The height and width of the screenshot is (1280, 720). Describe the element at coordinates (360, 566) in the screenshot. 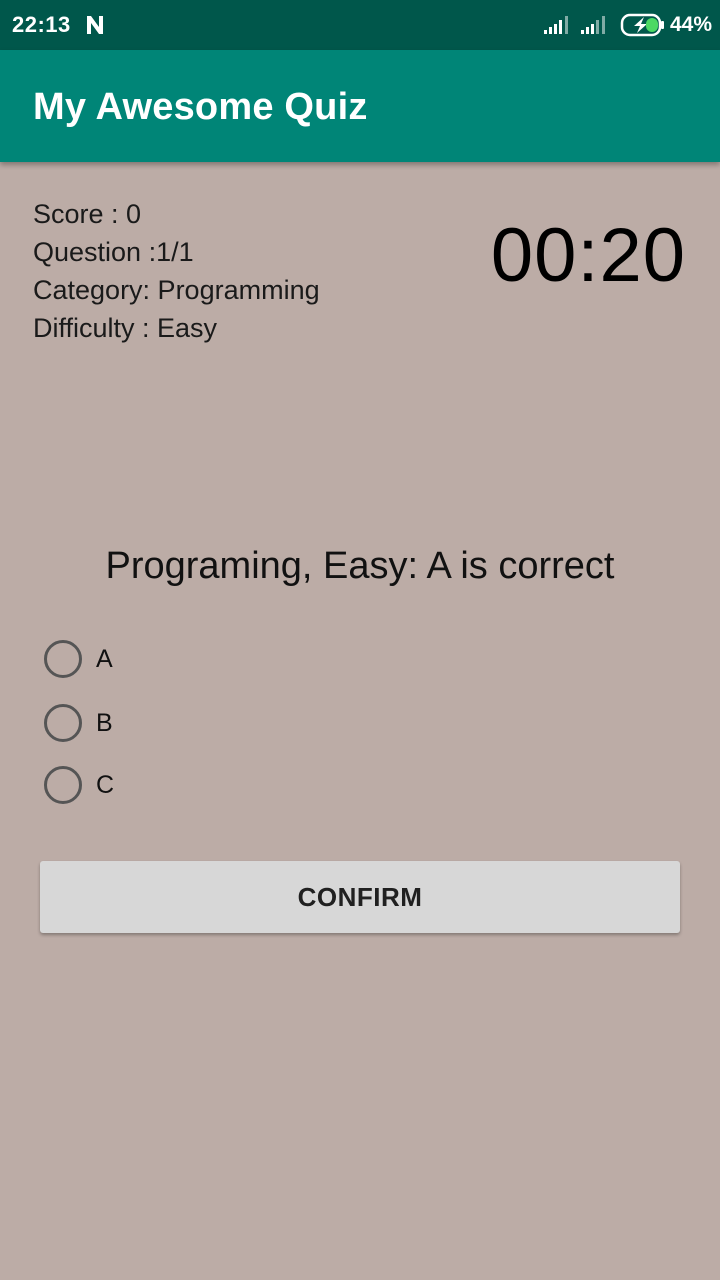

I see `question-text: Programing, Easy: A is correct` at that location.